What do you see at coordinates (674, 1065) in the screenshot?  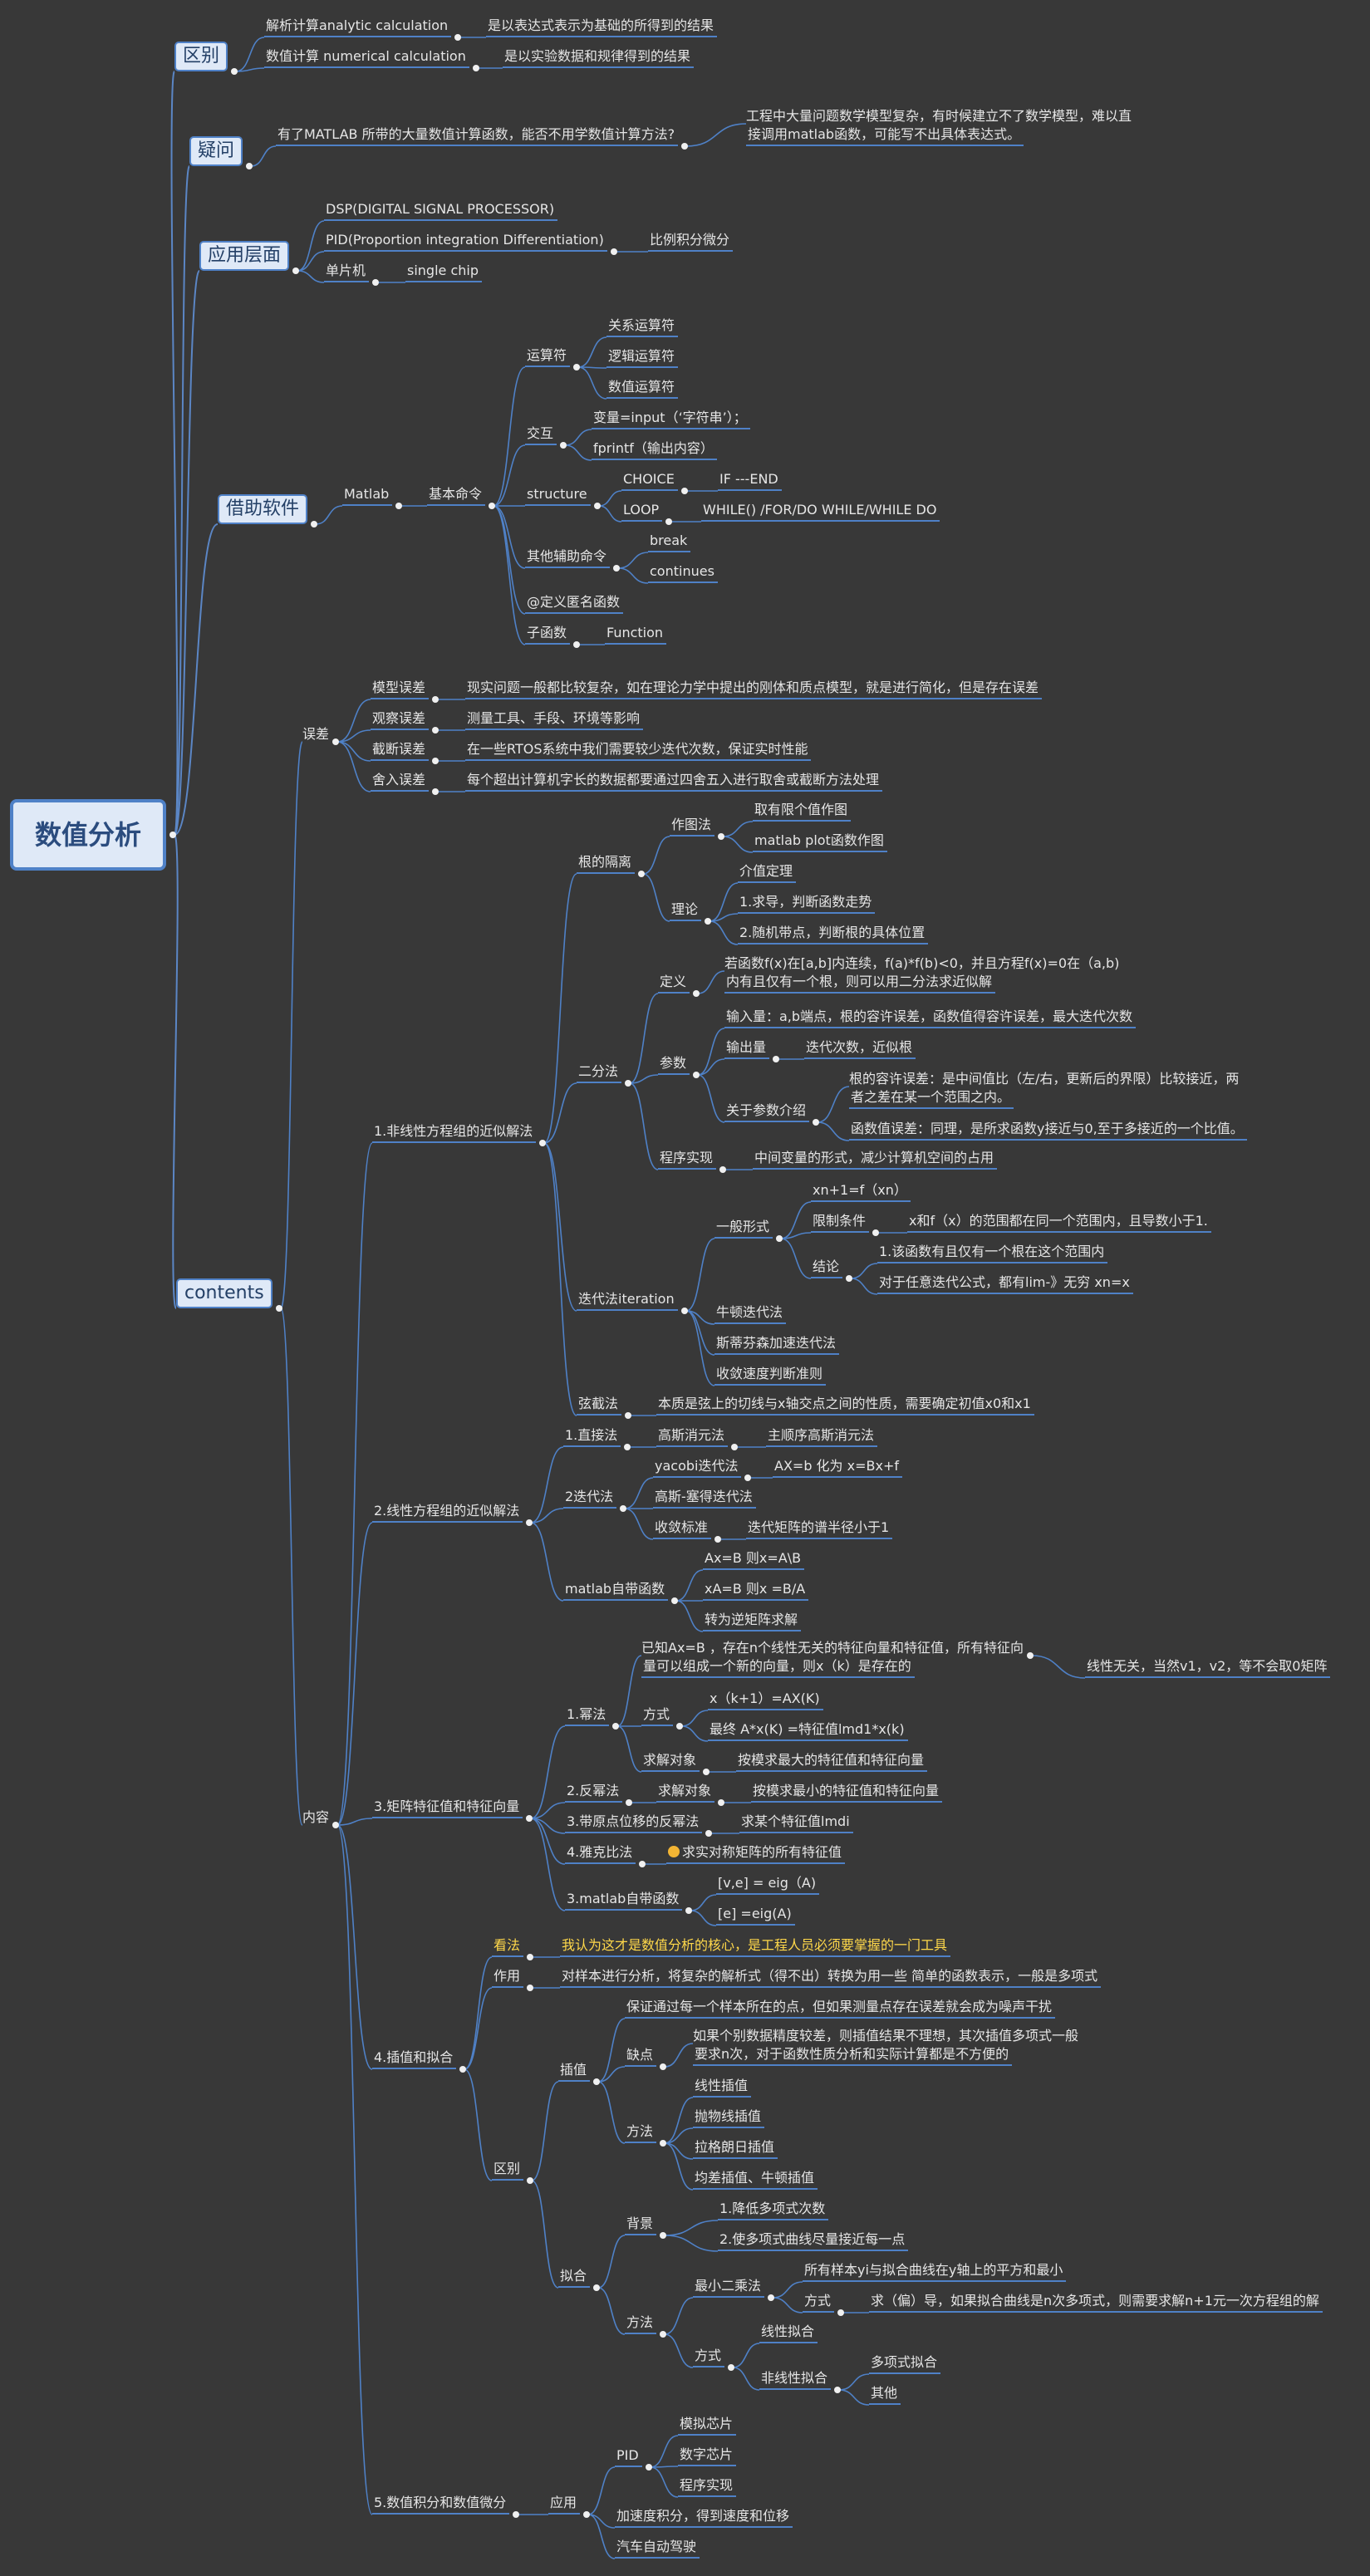 I see `parameters: 参数` at bounding box center [674, 1065].